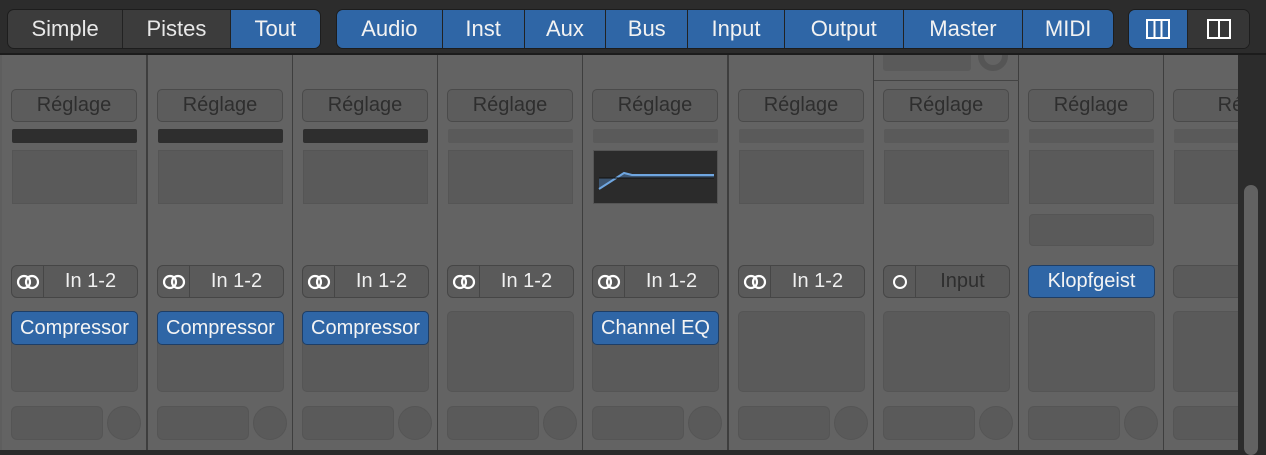  I want to click on wide-columns-button, so click(1159, 29).